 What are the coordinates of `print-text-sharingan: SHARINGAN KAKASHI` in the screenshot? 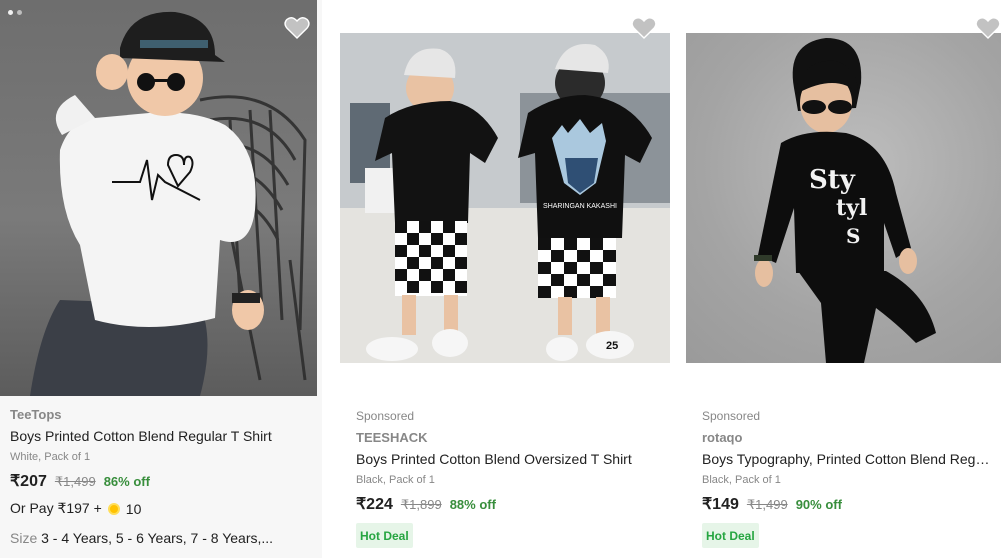 It's located at (580, 206).